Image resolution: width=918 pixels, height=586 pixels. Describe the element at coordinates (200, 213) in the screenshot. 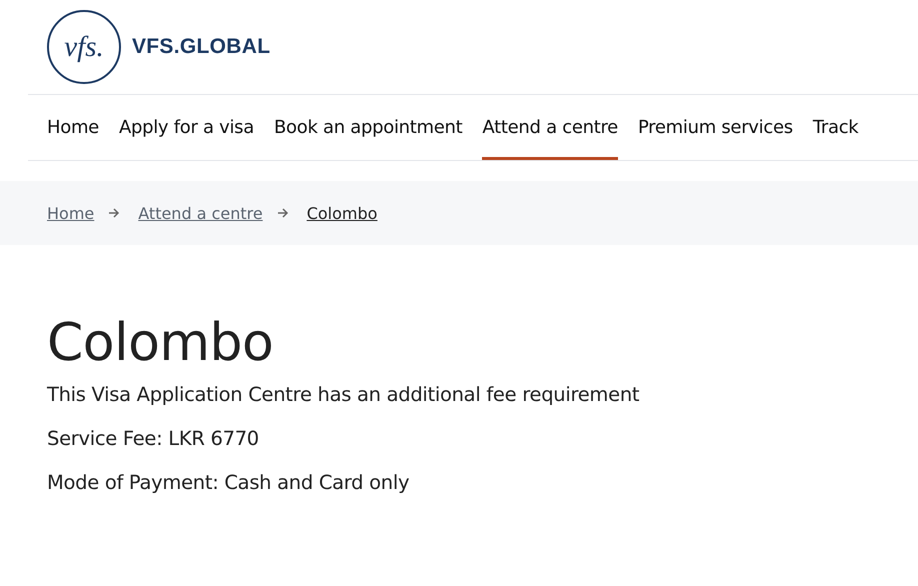

I see `breadcrumb-link: Attend a centre` at that location.